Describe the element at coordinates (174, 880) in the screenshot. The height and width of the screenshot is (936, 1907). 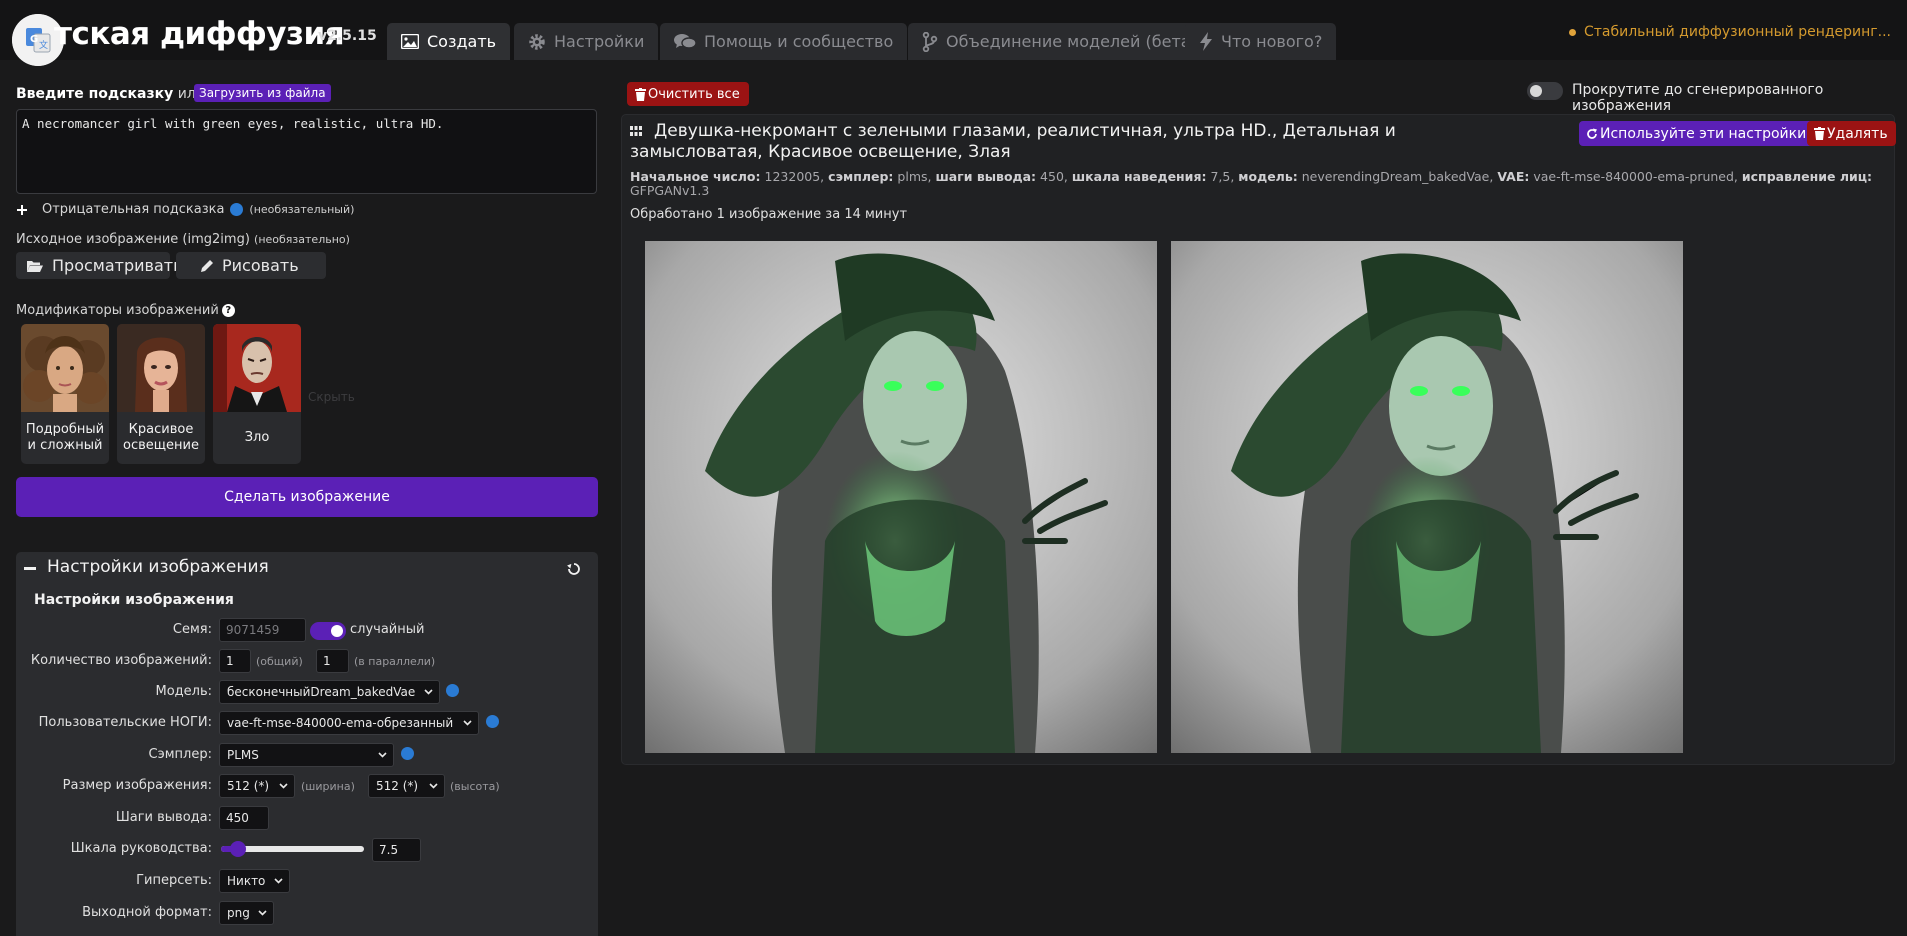
I see `hypernetwork-label: Гиперсеть:` at that location.